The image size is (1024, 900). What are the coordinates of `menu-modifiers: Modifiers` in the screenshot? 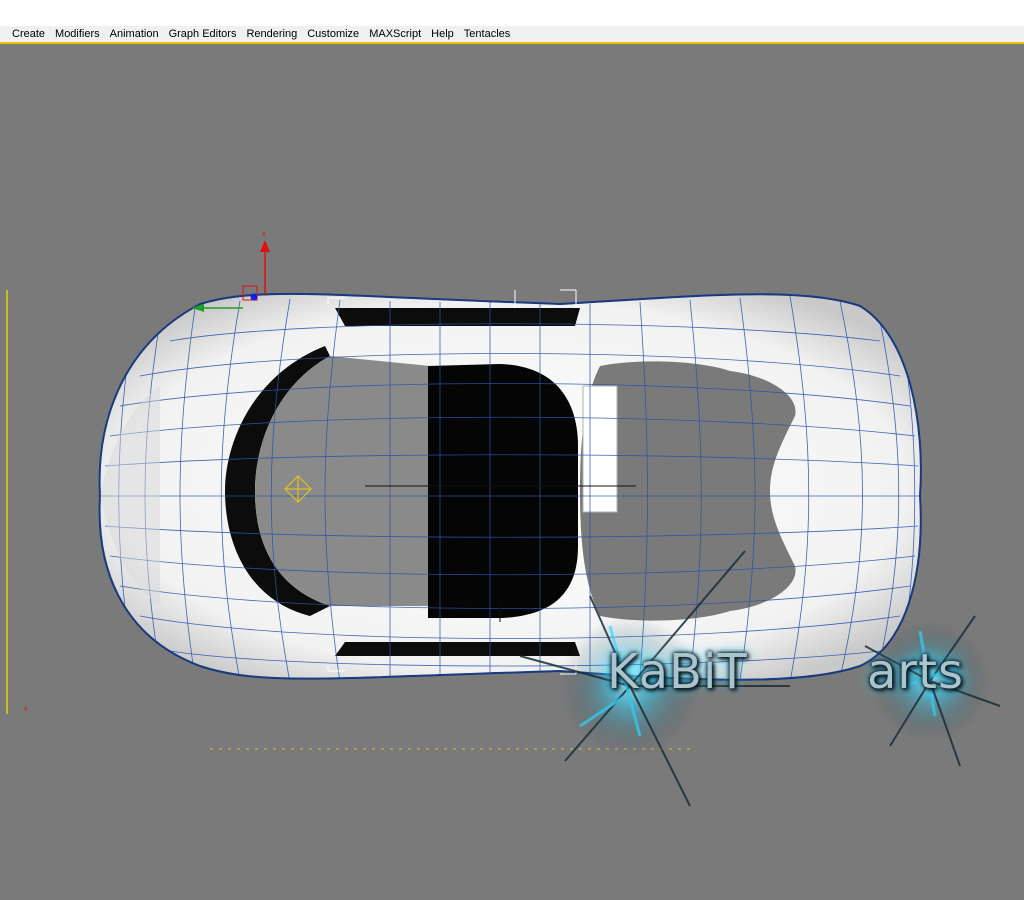 It's located at (77, 34).